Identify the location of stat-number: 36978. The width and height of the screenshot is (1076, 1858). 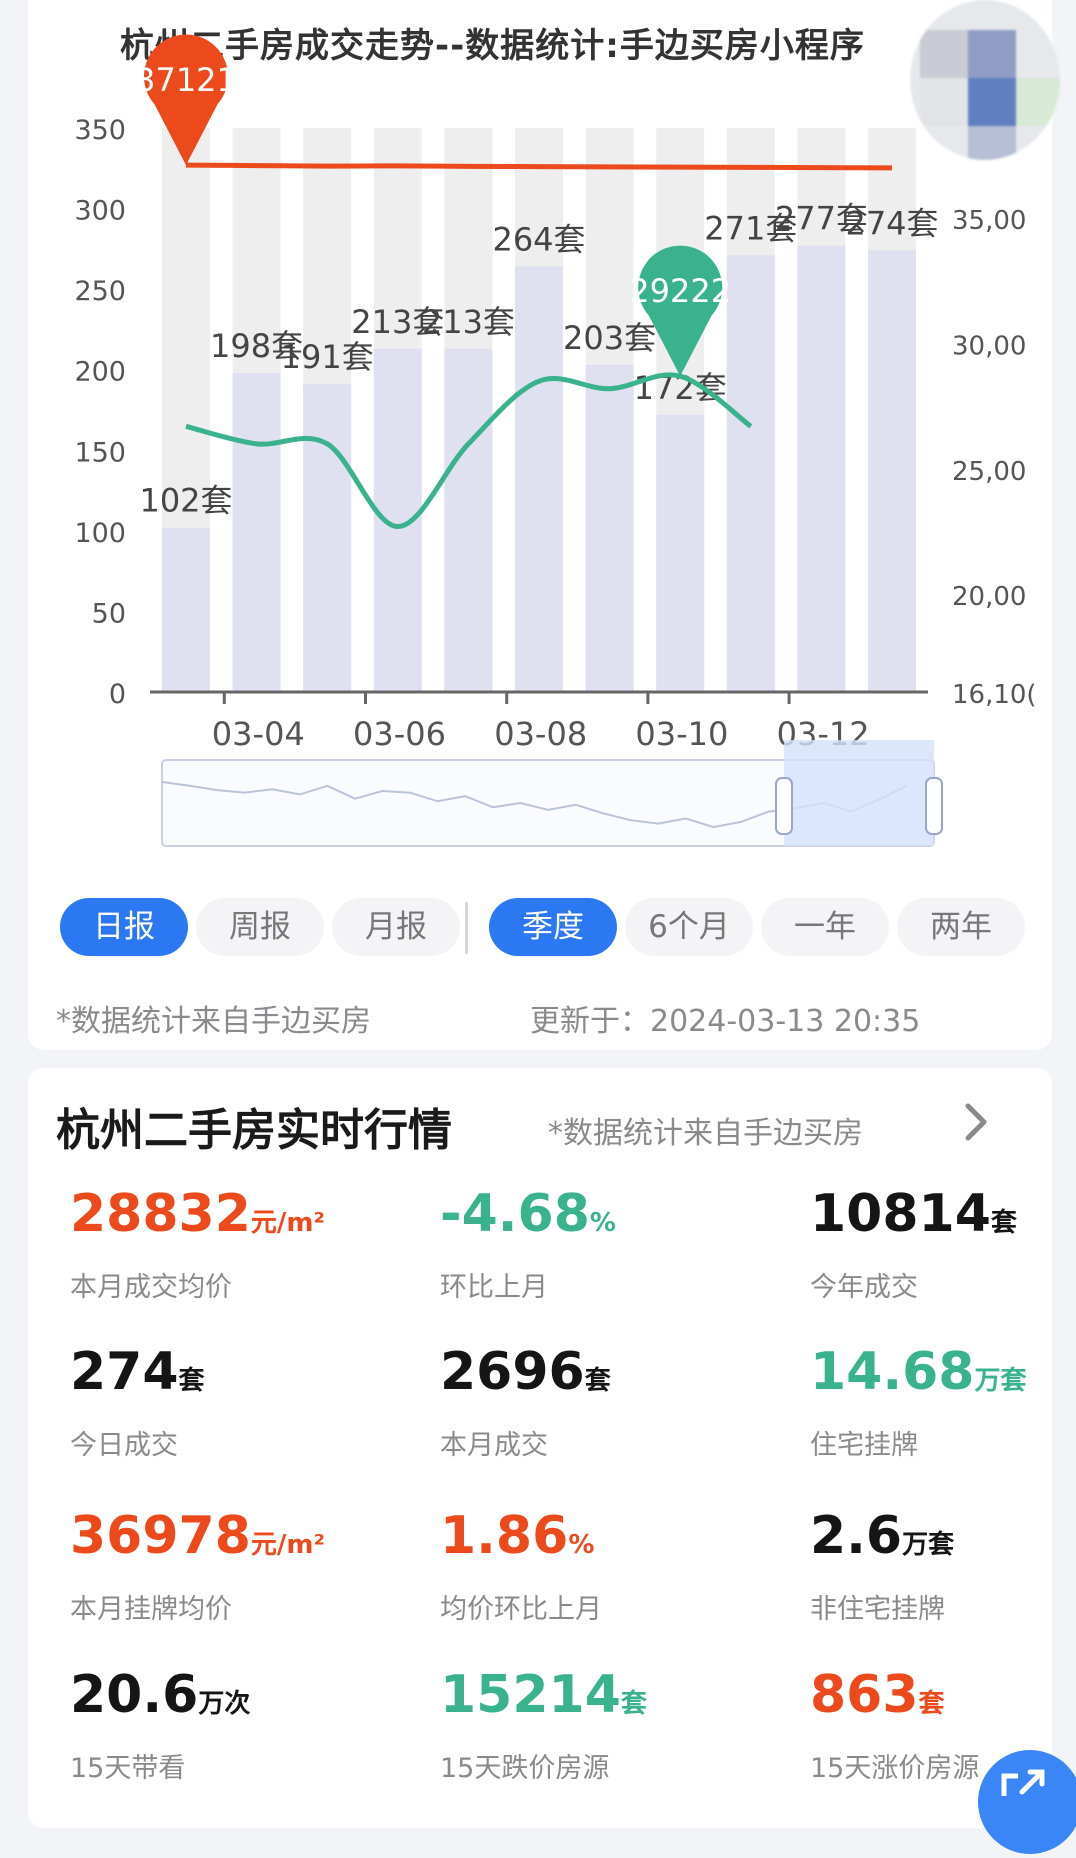
(160, 1536).